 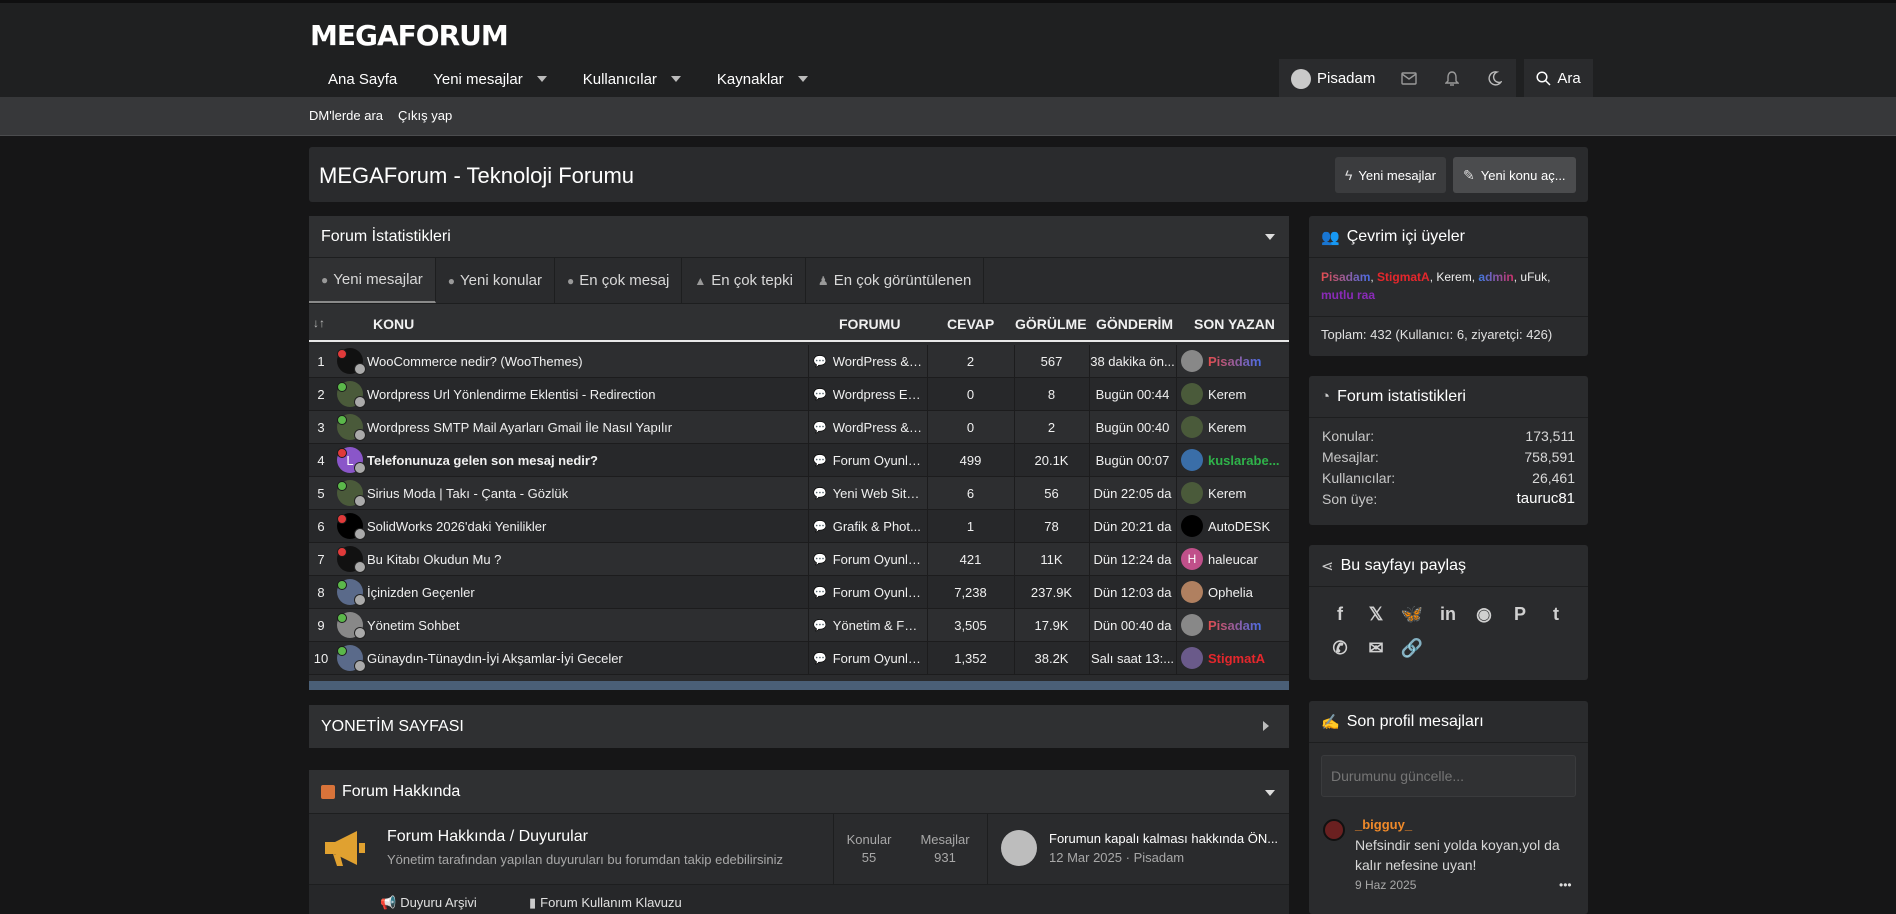 I want to click on bluesky-icon: 🦋, so click(x=1412, y=614).